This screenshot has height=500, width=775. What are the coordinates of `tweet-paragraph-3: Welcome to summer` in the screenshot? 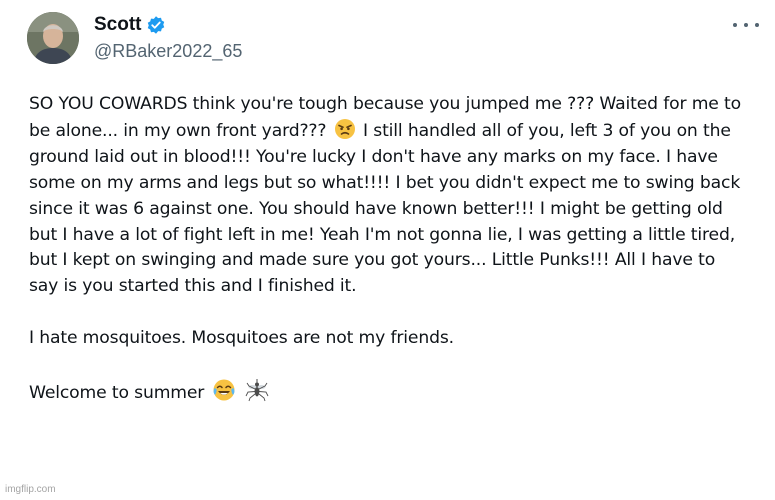 It's located at (389, 392).